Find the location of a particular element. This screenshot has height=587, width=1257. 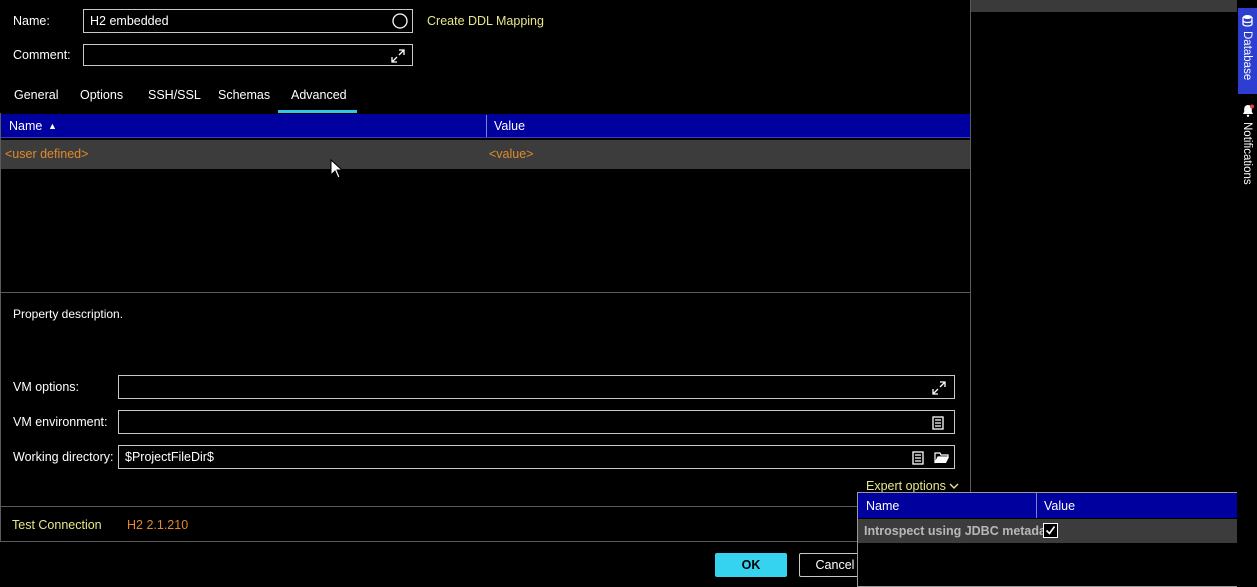

notifications-tab-label: Notifications is located at coordinates (1247, 153).